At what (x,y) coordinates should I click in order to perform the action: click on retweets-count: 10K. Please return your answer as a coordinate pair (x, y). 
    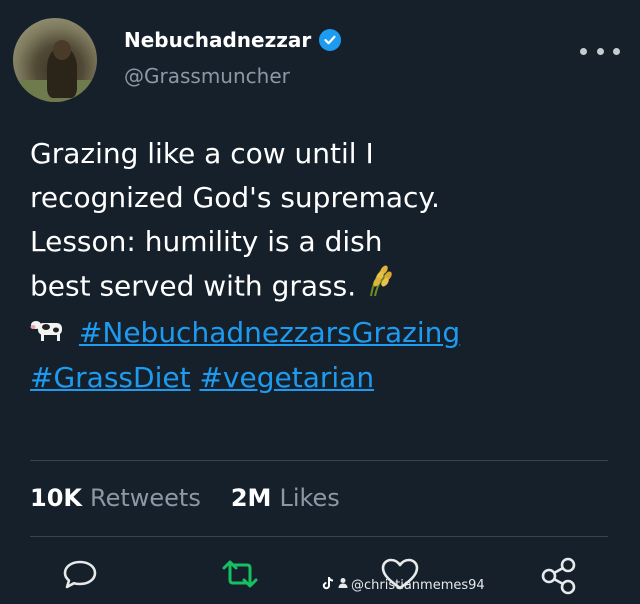
    Looking at the image, I should click on (56, 498).